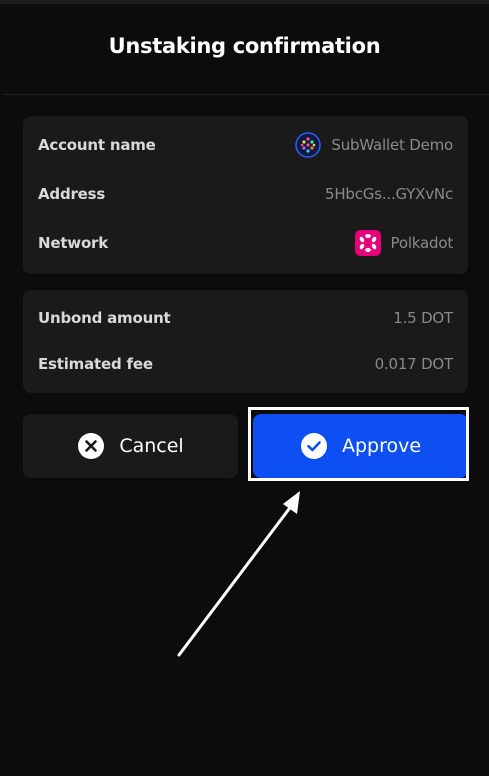 Image resolution: width=489 pixels, height=776 pixels. I want to click on estimated-fee-label: Estimated fee, so click(95, 364).